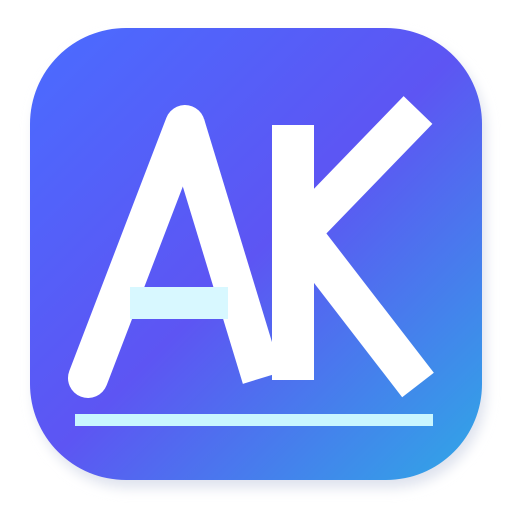 The width and height of the screenshot is (512, 512). I want to click on underline-bar, so click(254, 420).